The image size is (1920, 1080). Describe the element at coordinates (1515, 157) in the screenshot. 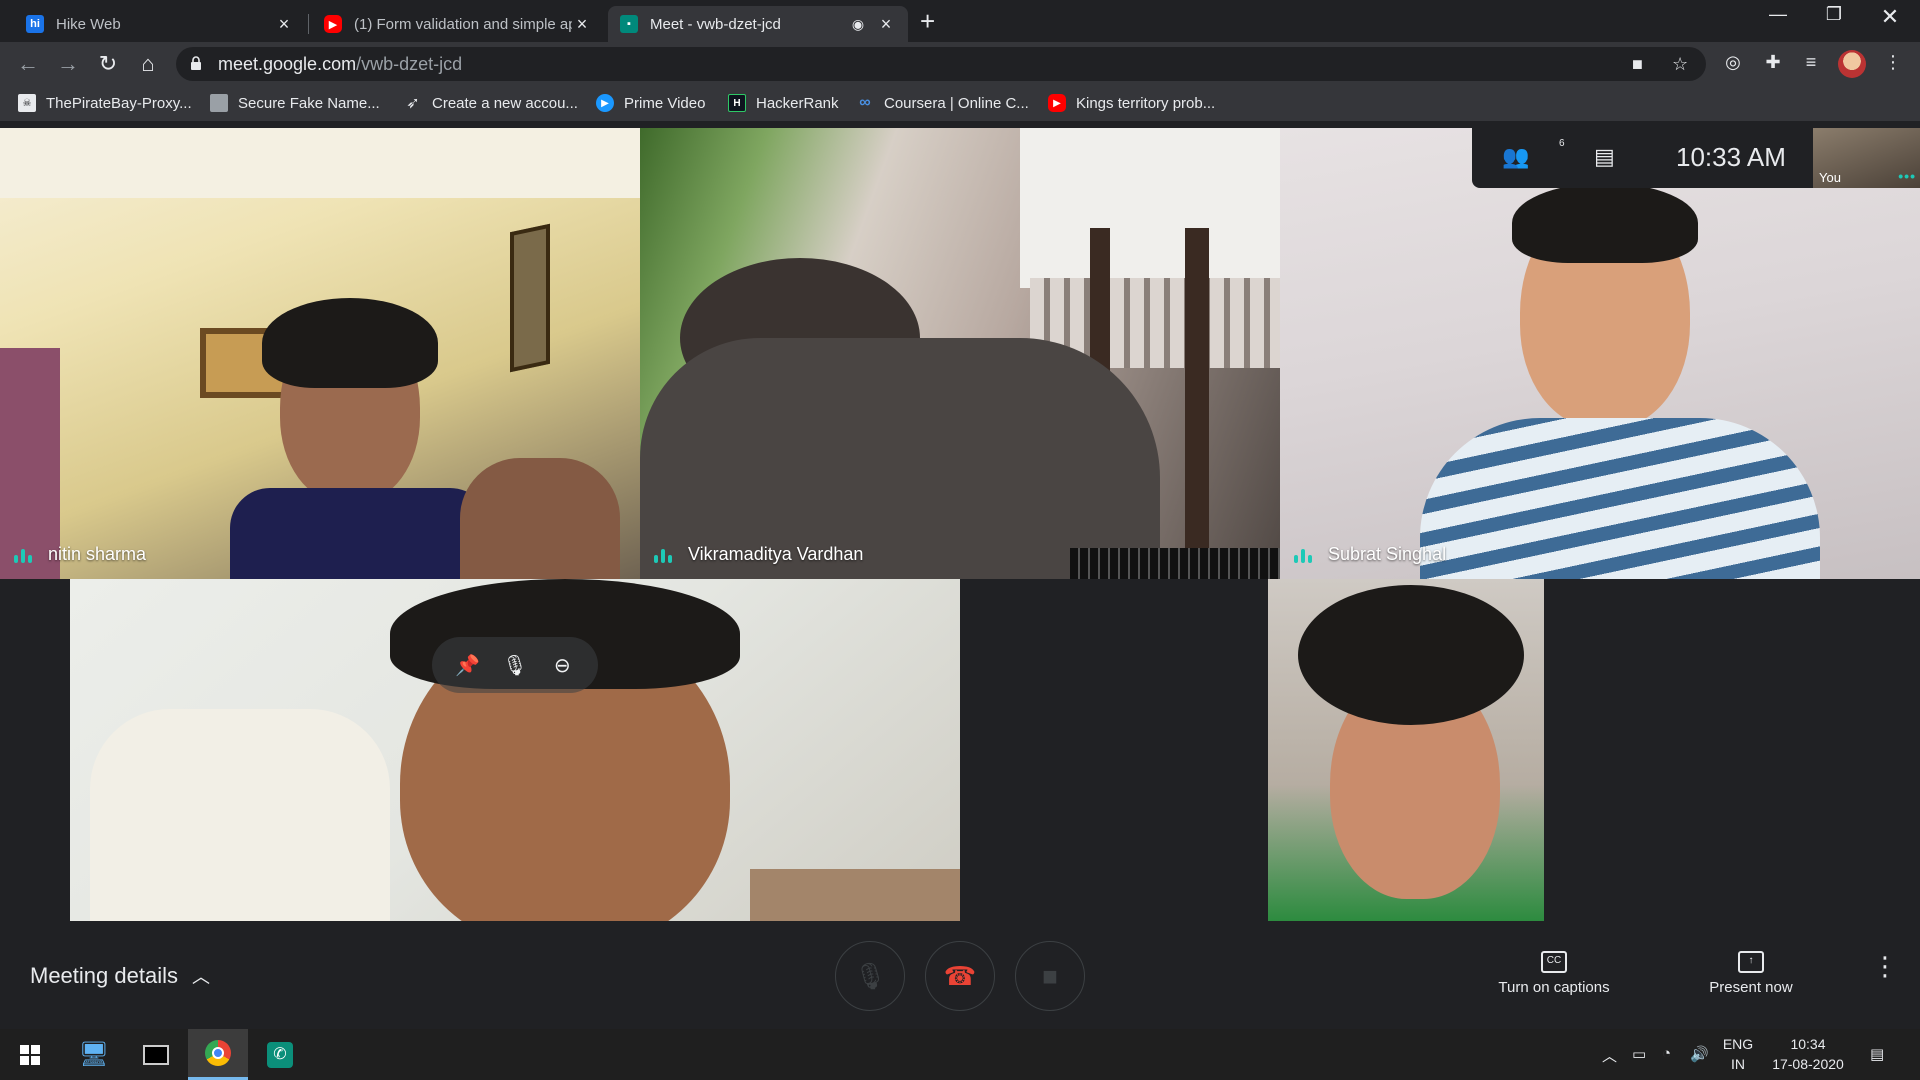

I see `people-icon: 👥` at that location.